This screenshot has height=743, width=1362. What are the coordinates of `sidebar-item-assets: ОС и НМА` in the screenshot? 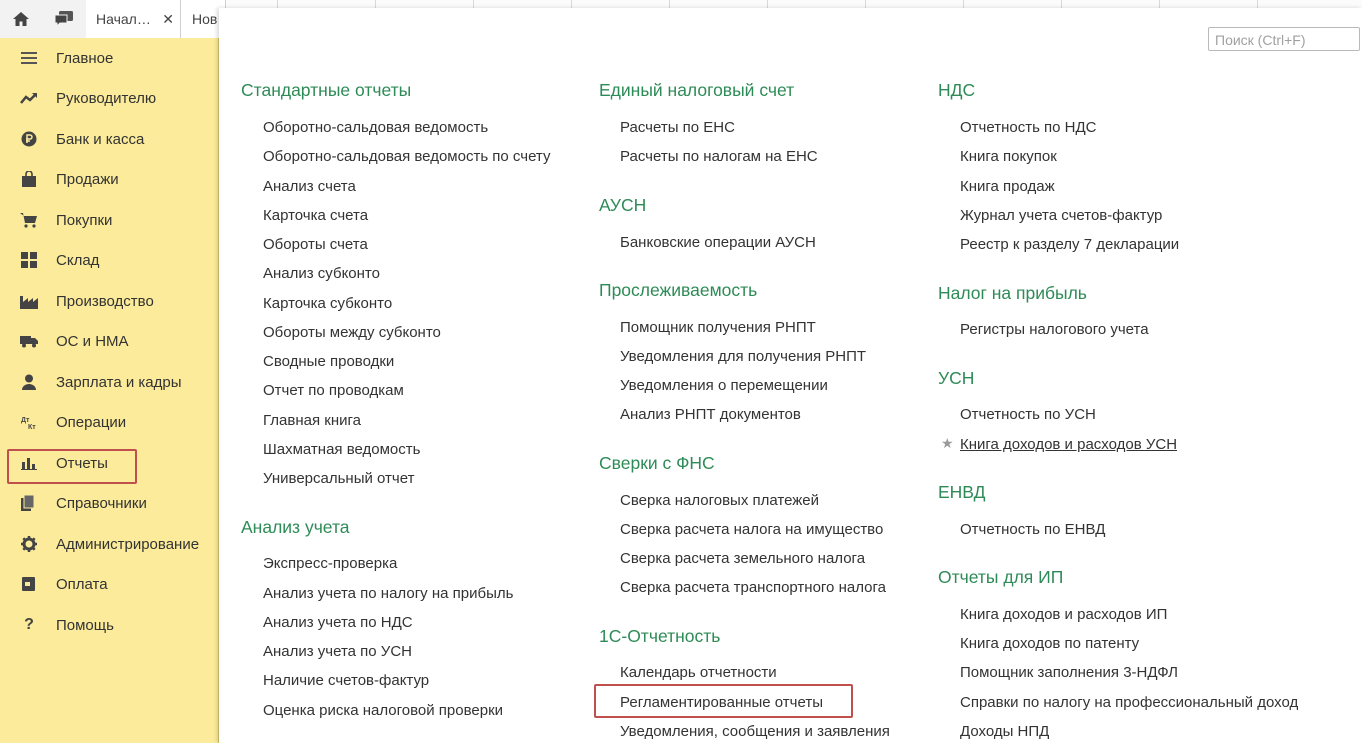 It's located at (109, 341).